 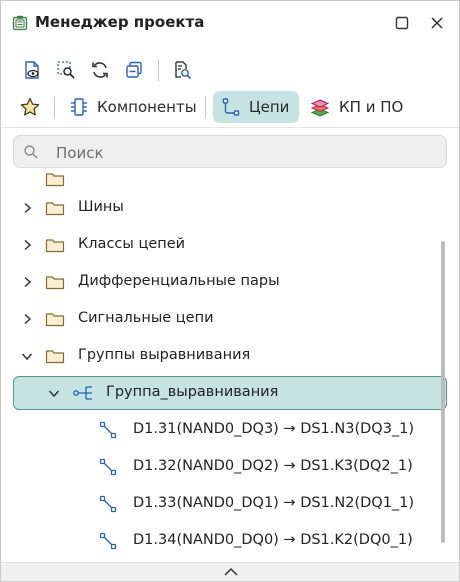 What do you see at coordinates (443, 392) in the screenshot?
I see `vertical-scrollbar-thumb` at bounding box center [443, 392].